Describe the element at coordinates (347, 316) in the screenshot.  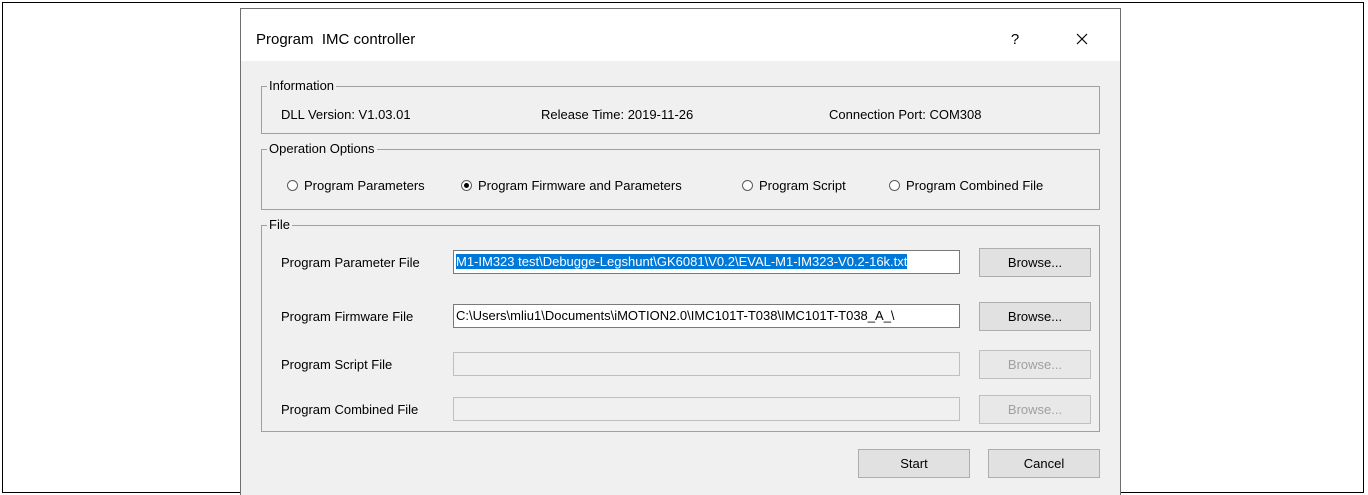
I see `firmware-file-label: Program Firmware File` at that location.